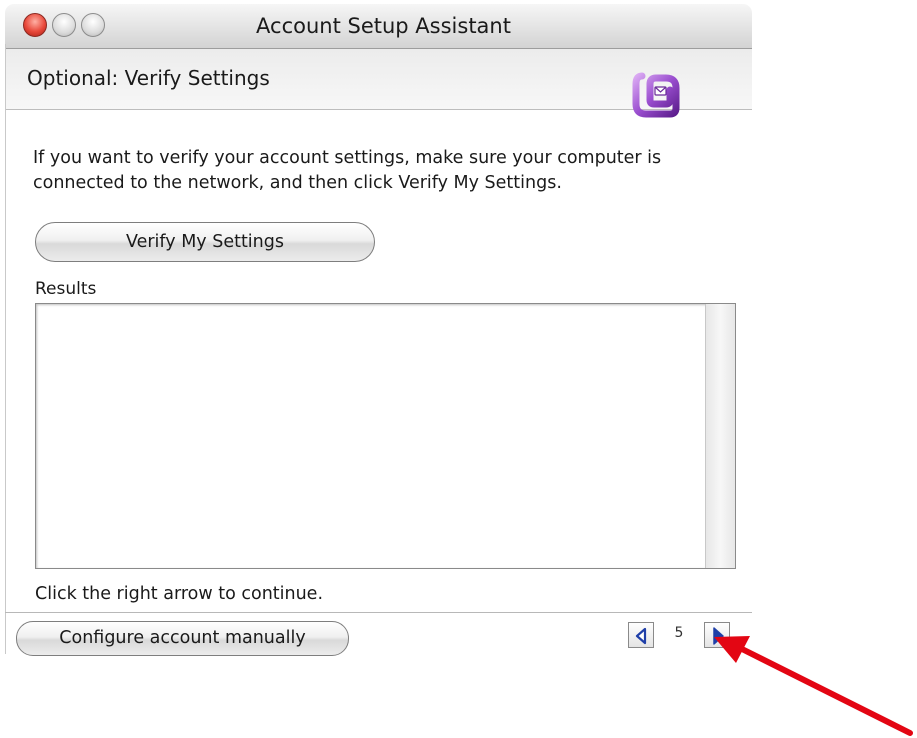 Image resolution: width=917 pixels, height=738 pixels. Describe the element at coordinates (378, 612) in the screenshot. I see `footer-separator` at that location.